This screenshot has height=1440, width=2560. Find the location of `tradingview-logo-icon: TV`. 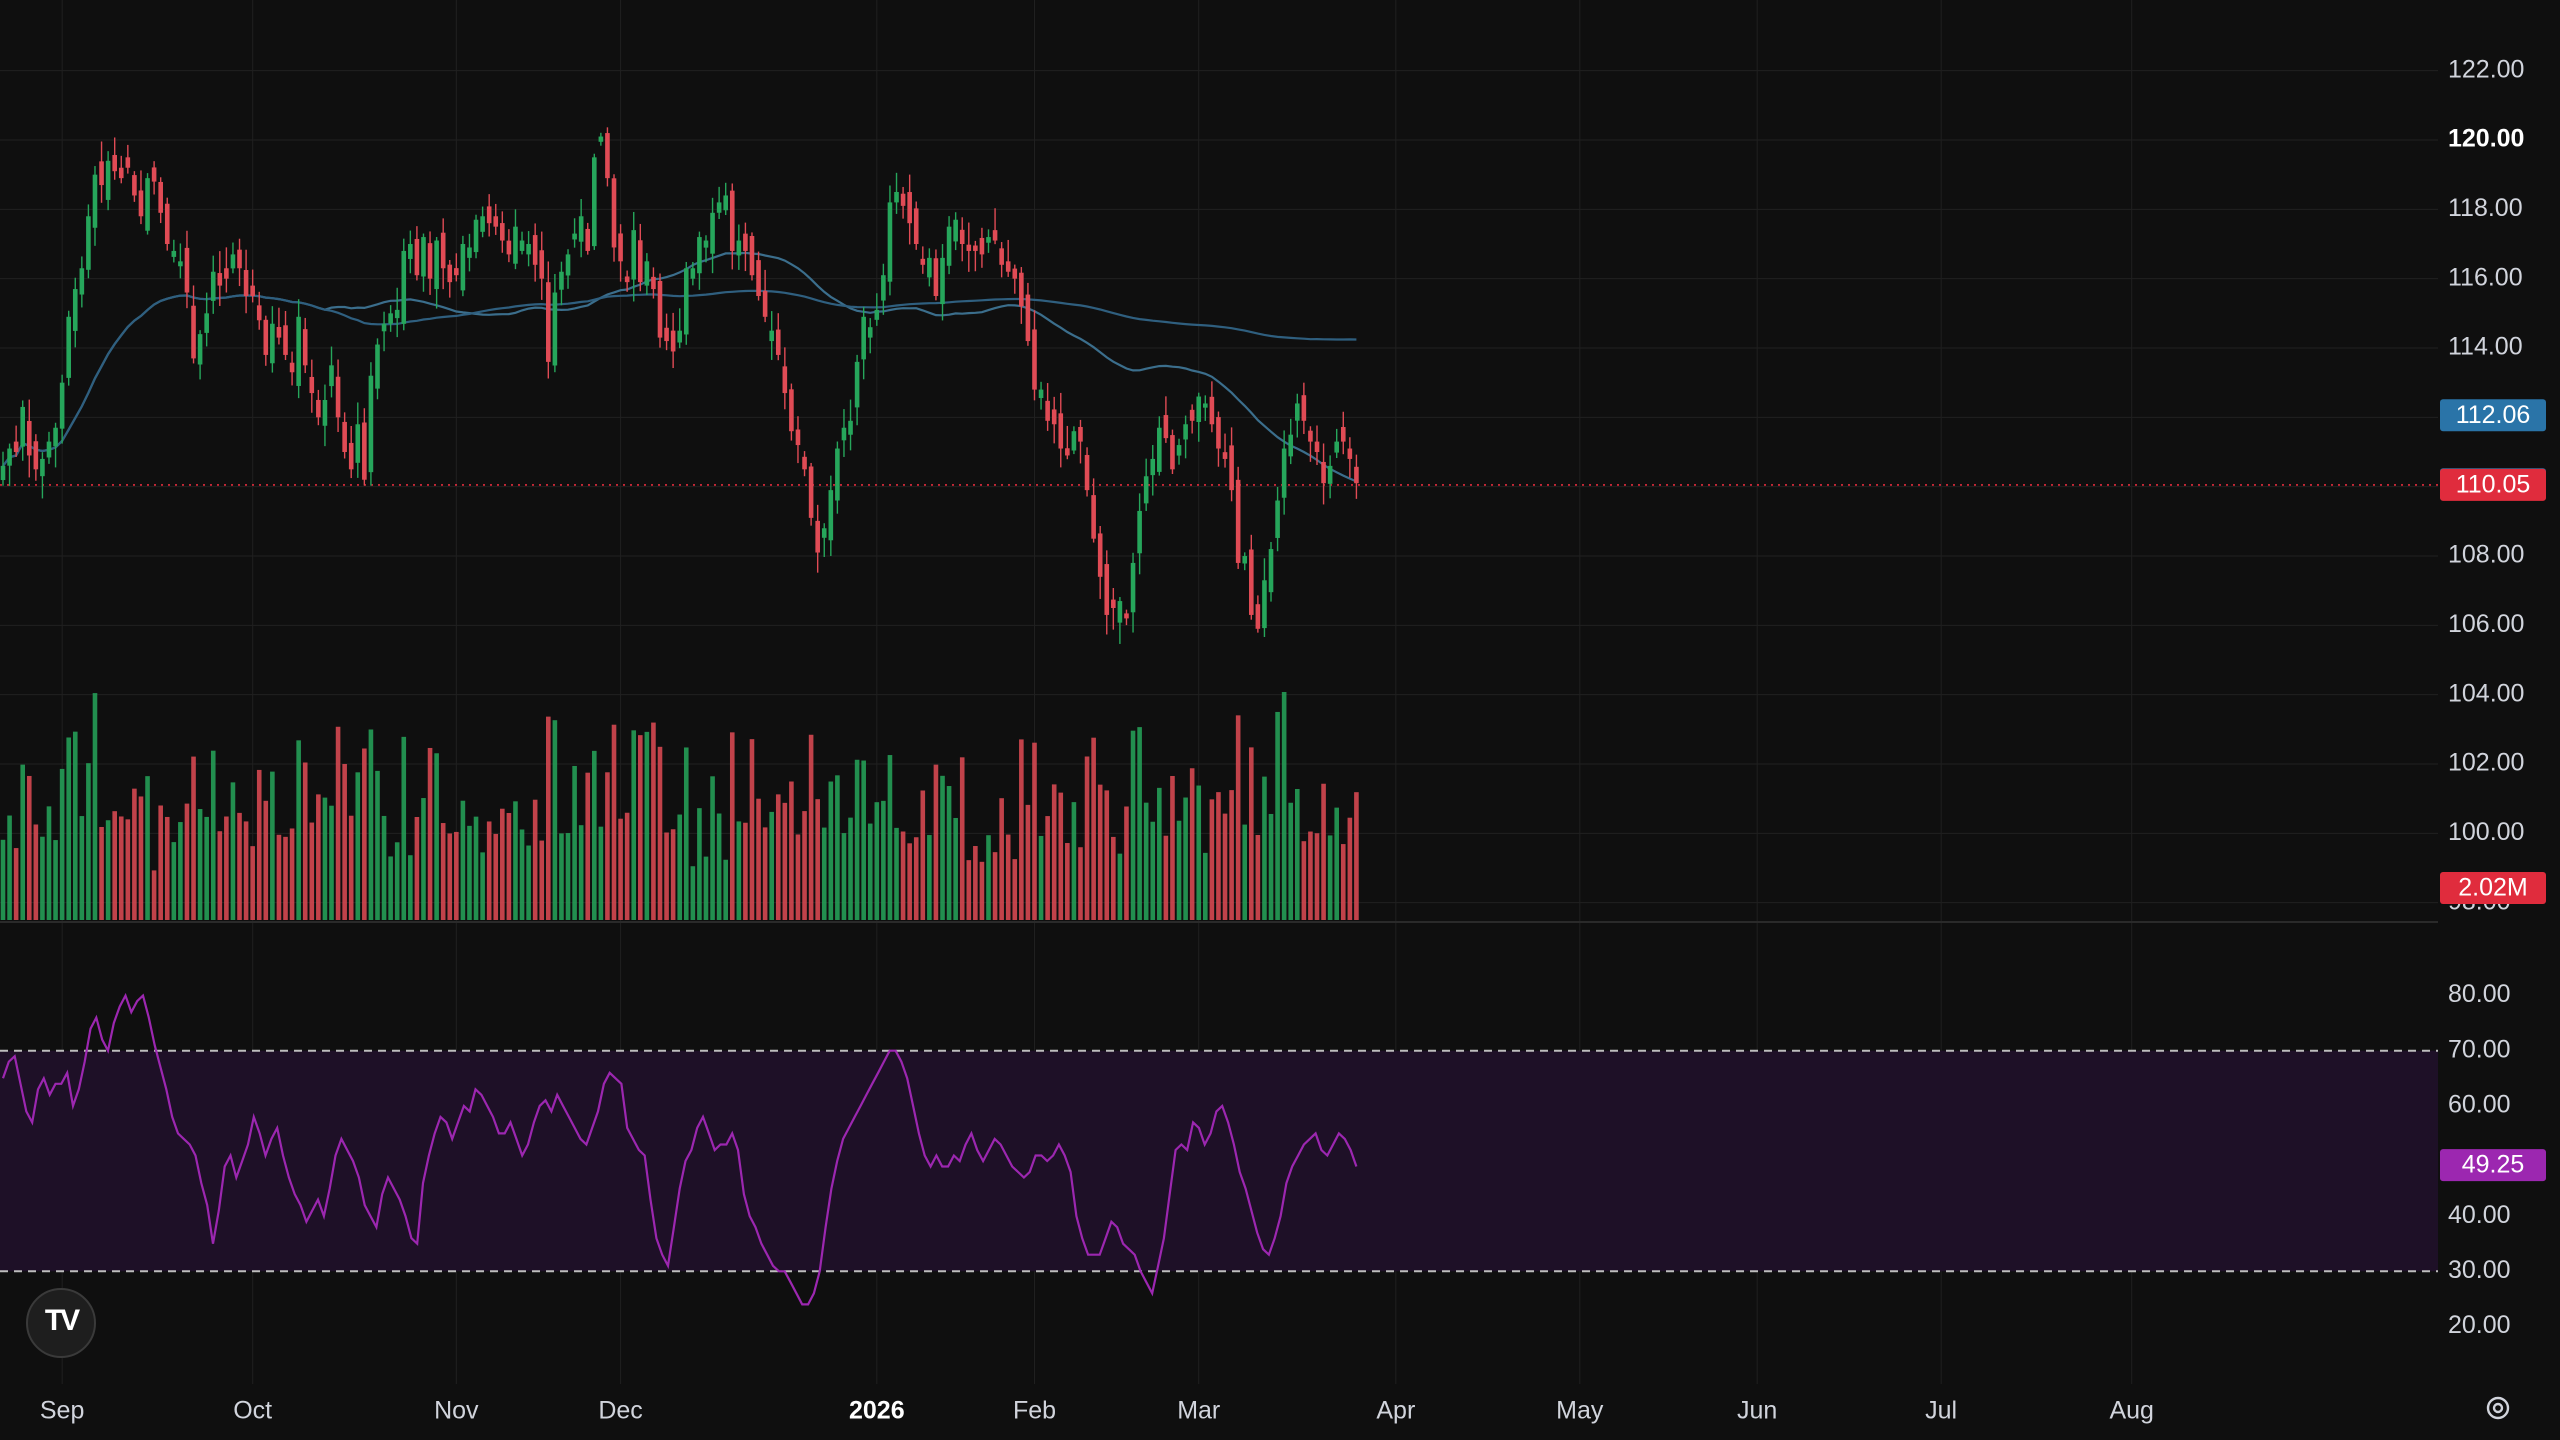

tradingview-logo-icon: TV is located at coordinates (61, 1323).